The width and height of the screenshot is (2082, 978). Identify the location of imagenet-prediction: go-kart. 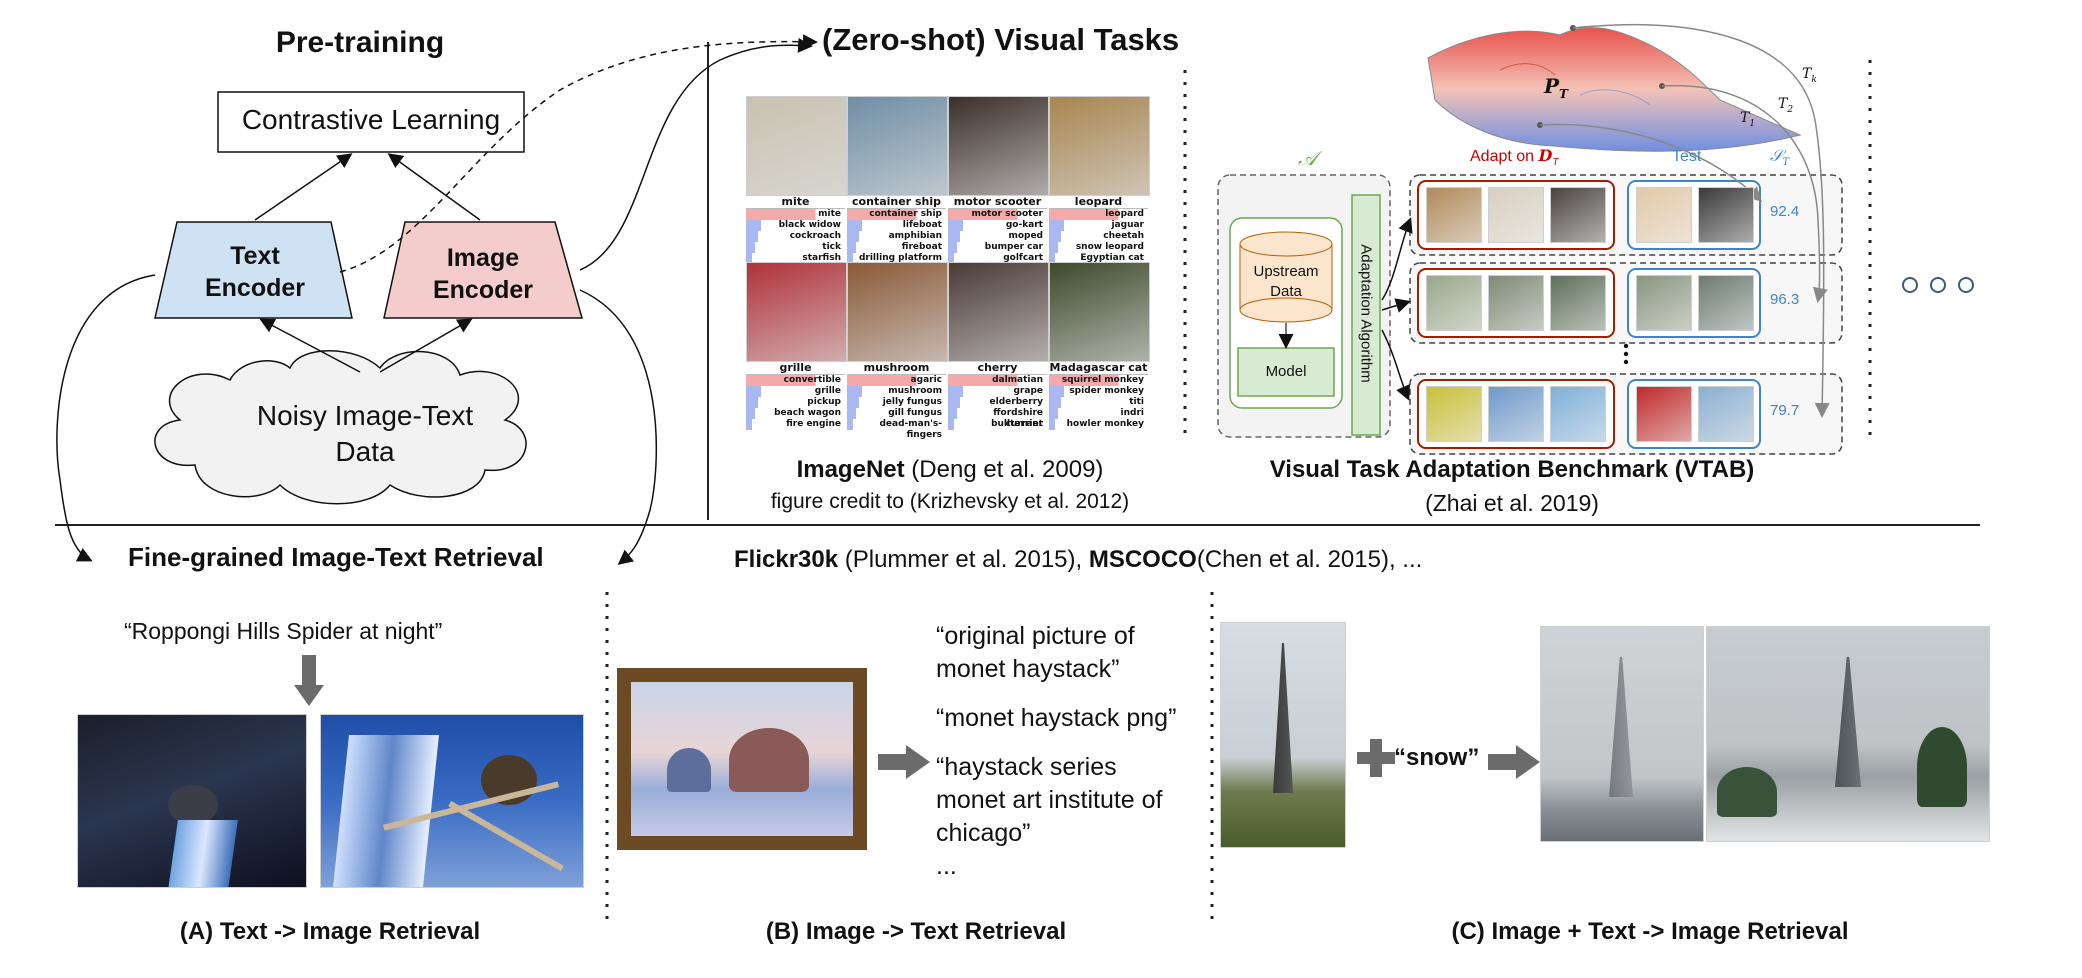
(997, 225).